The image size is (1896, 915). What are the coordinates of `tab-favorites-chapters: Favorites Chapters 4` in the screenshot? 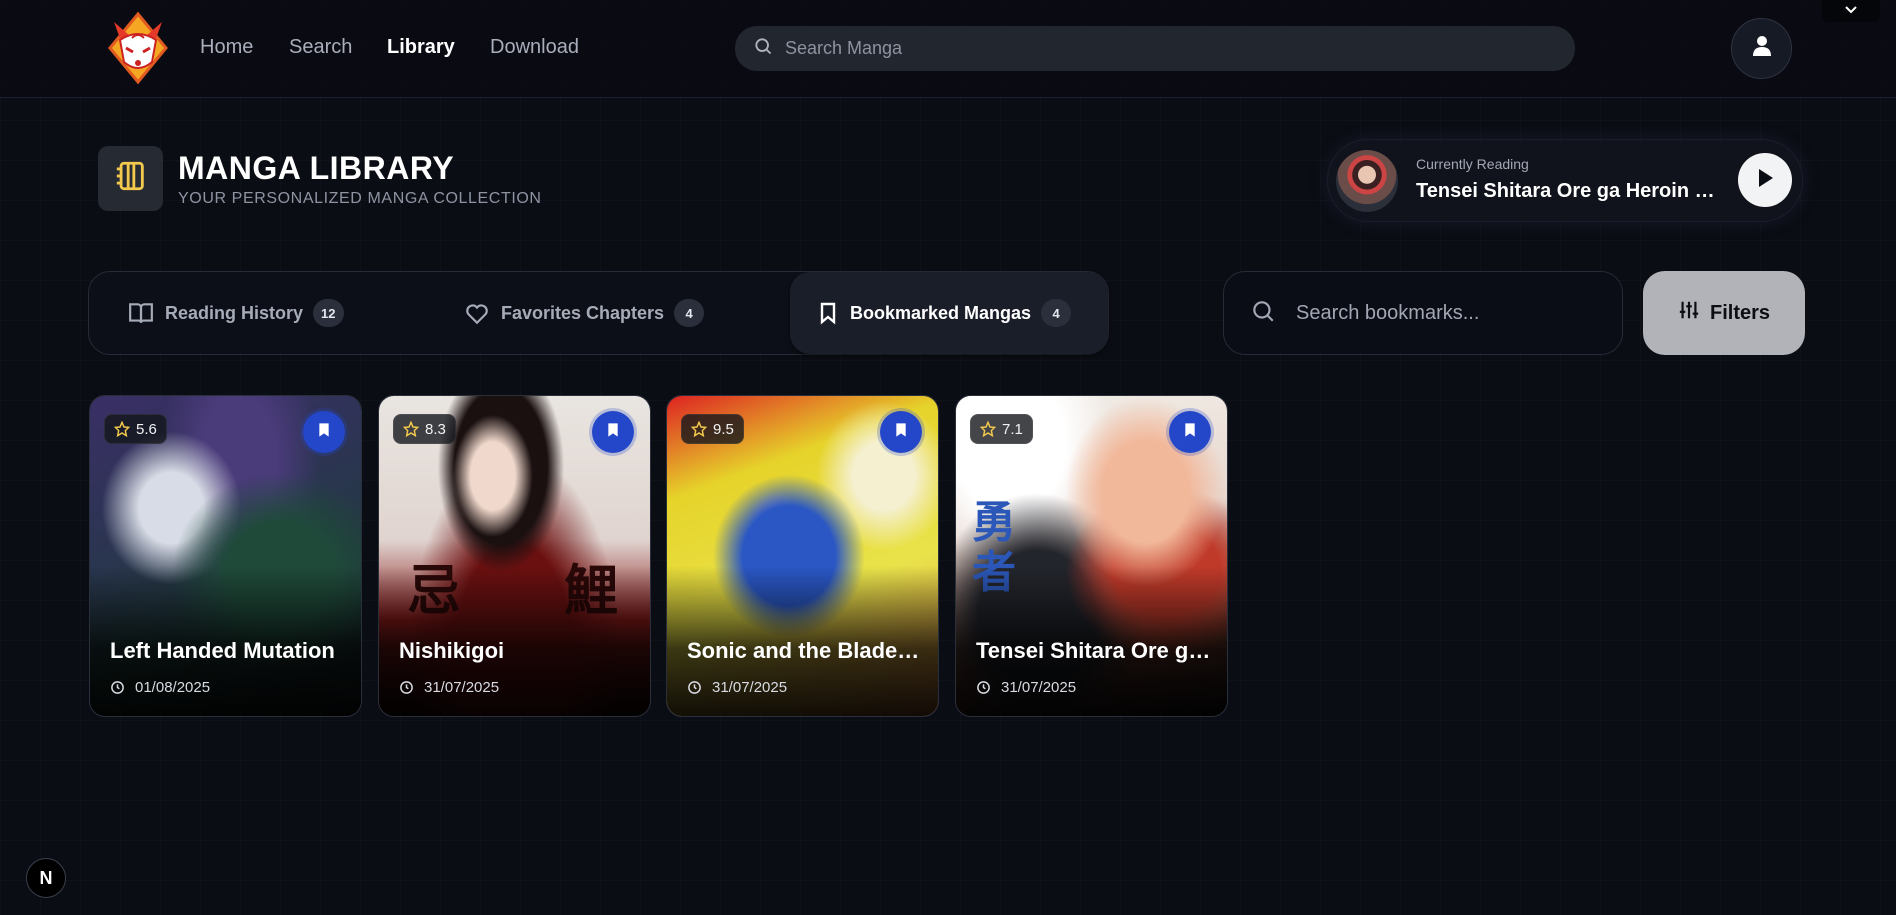 It's located at (584, 313).